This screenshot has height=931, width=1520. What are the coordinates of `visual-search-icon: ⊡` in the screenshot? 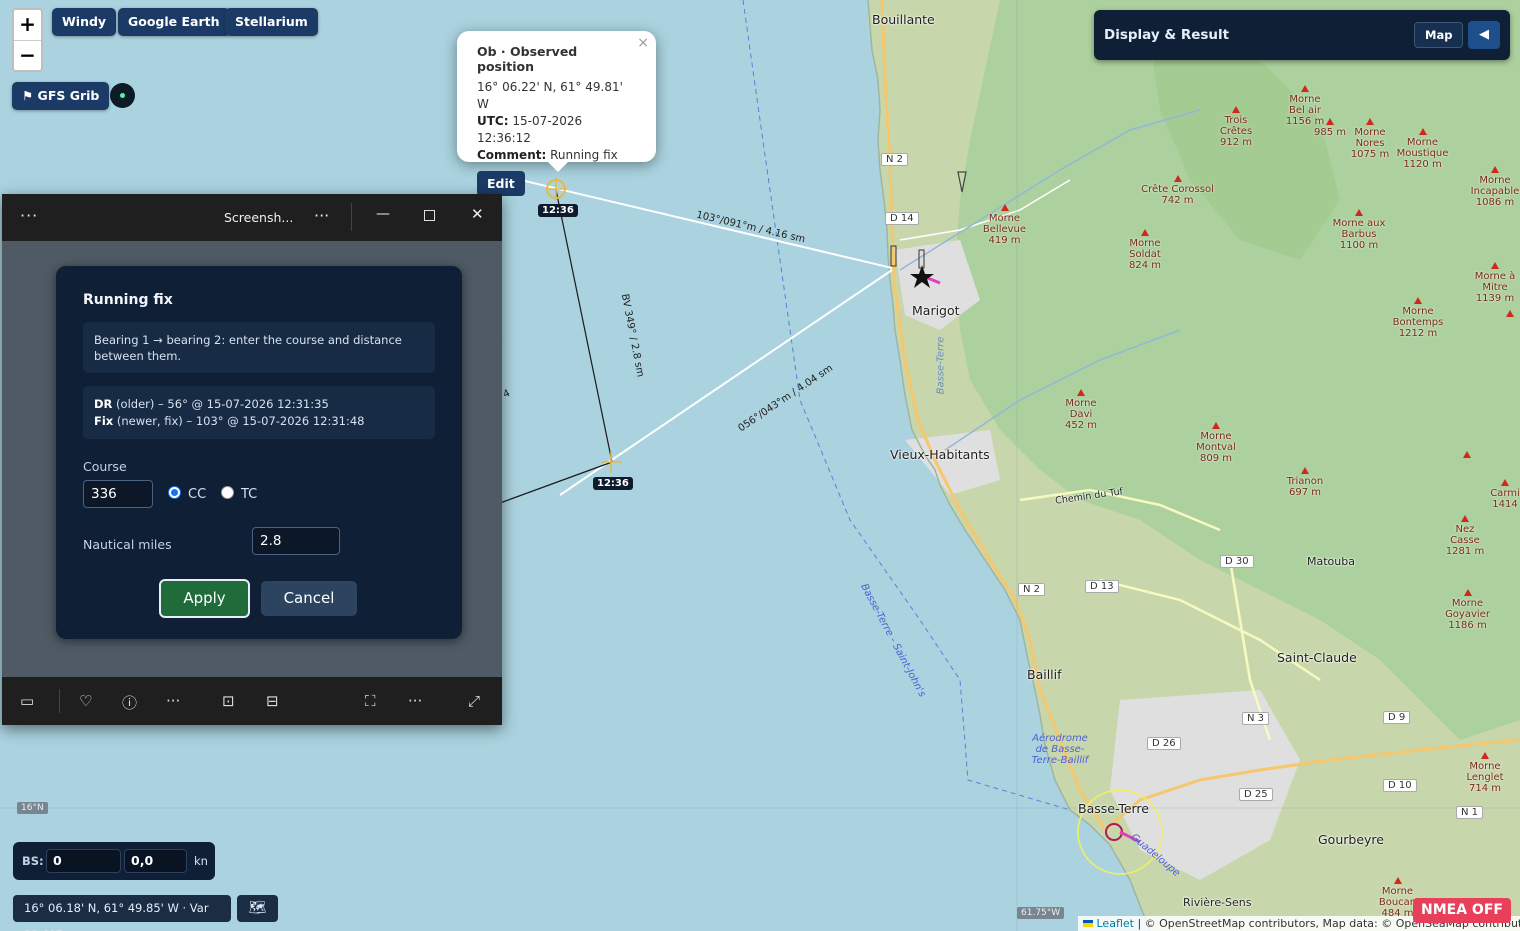 It's located at (228, 701).